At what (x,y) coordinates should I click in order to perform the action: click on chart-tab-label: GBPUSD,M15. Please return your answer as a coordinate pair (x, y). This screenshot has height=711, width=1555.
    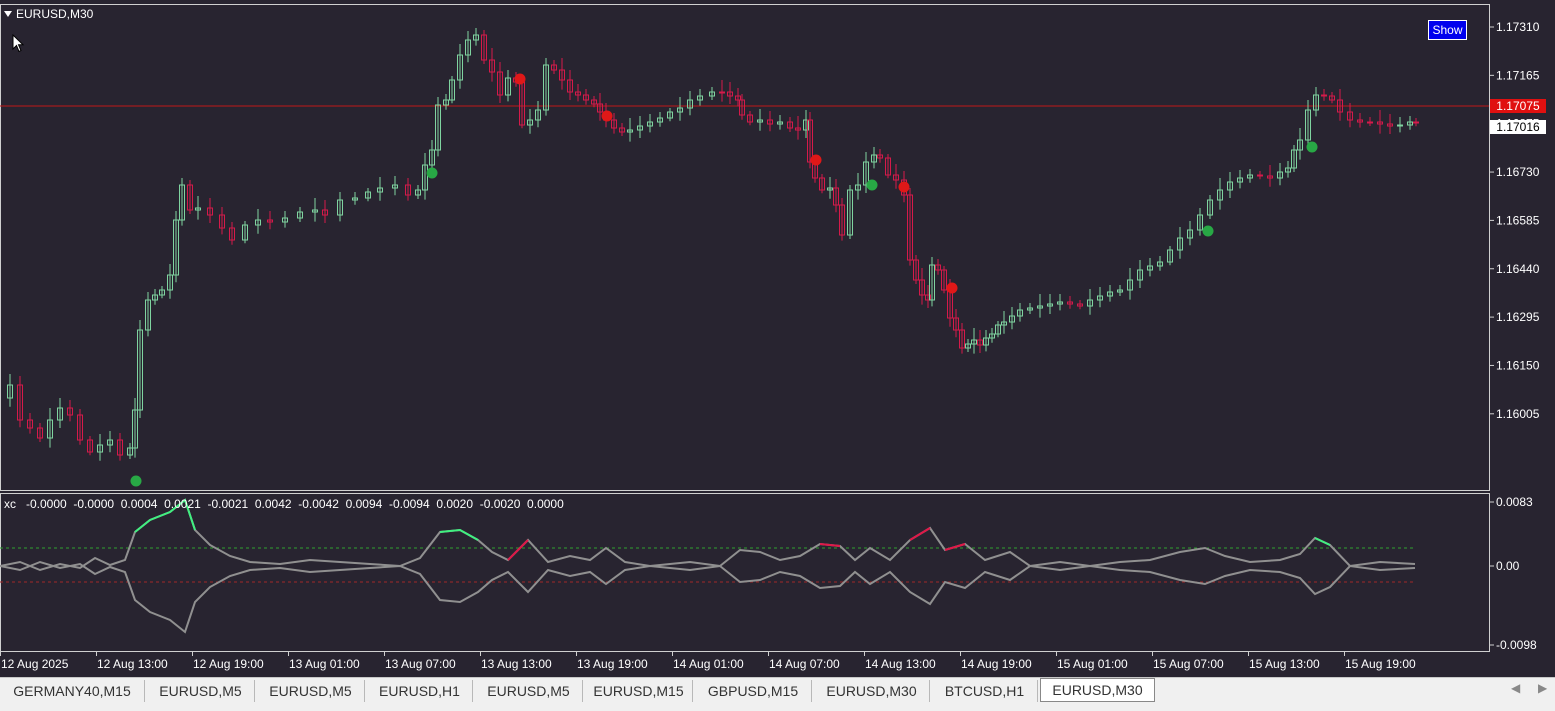
    Looking at the image, I should click on (753, 691).